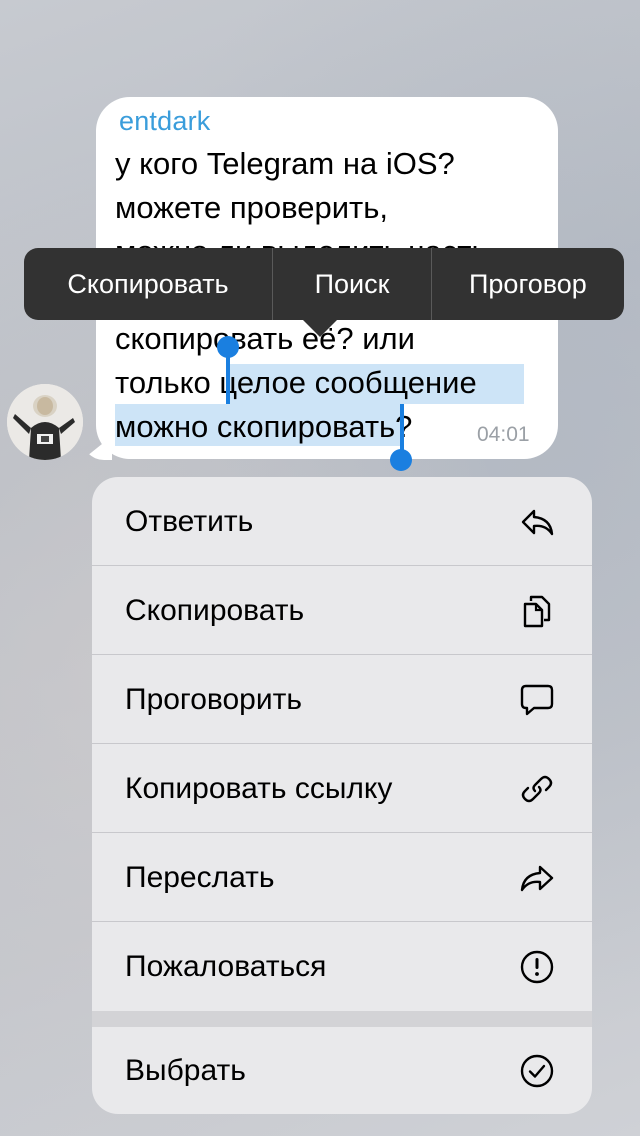 This screenshot has width=640, height=1136. Describe the element at coordinates (537, 878) in the screenshot. I see `forward-icon` at that location.